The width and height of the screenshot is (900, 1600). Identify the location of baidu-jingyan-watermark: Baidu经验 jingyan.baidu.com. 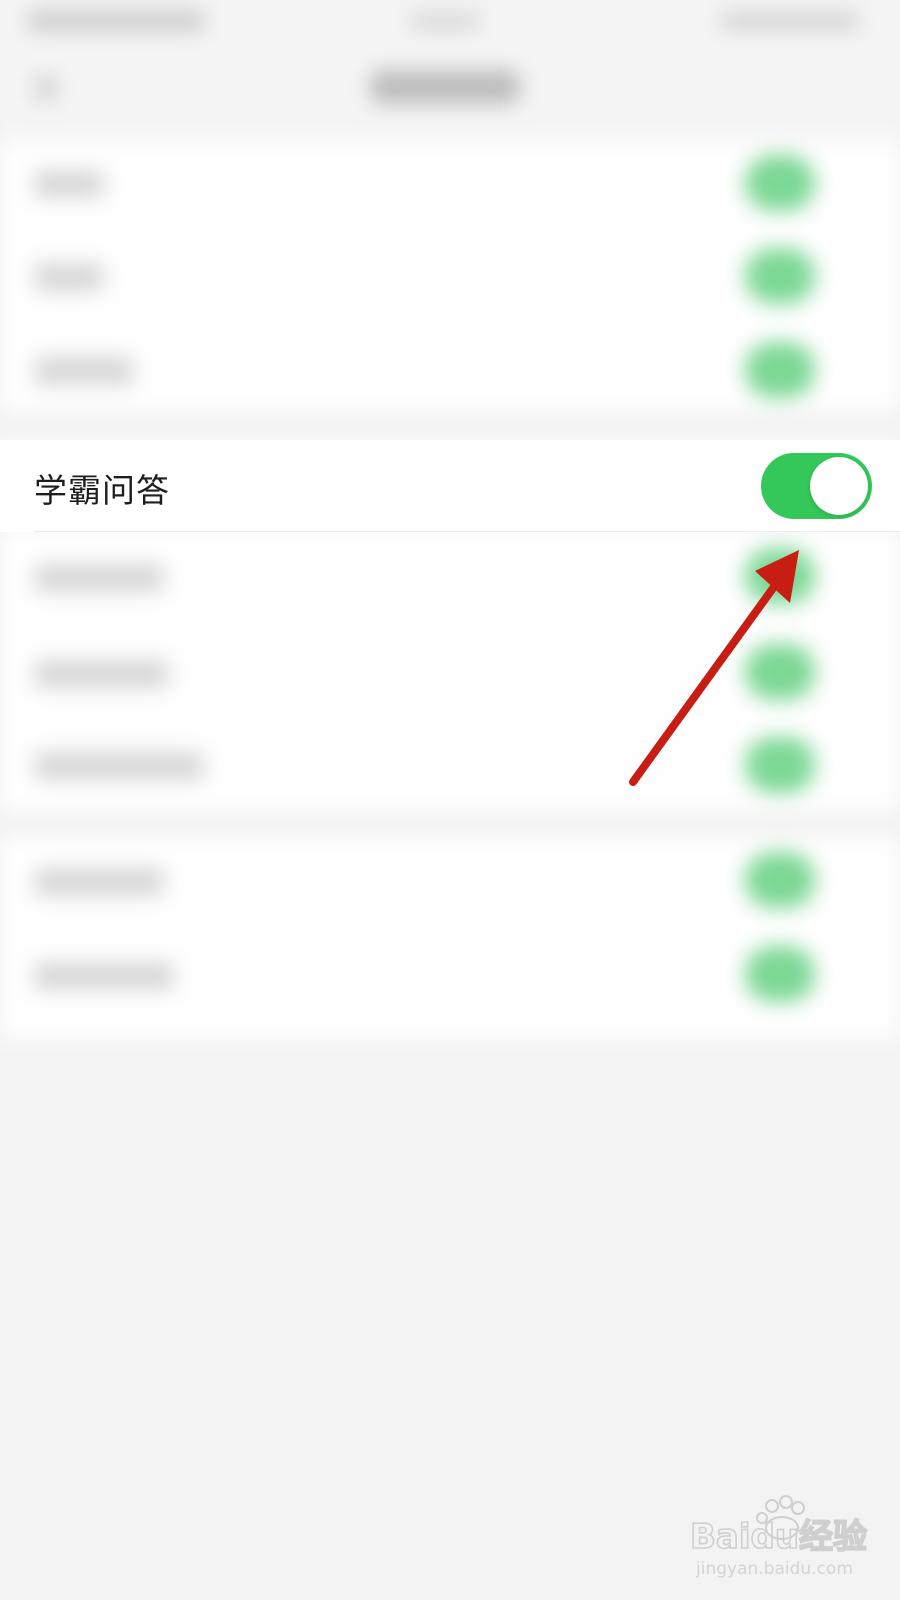
(779, 1537).